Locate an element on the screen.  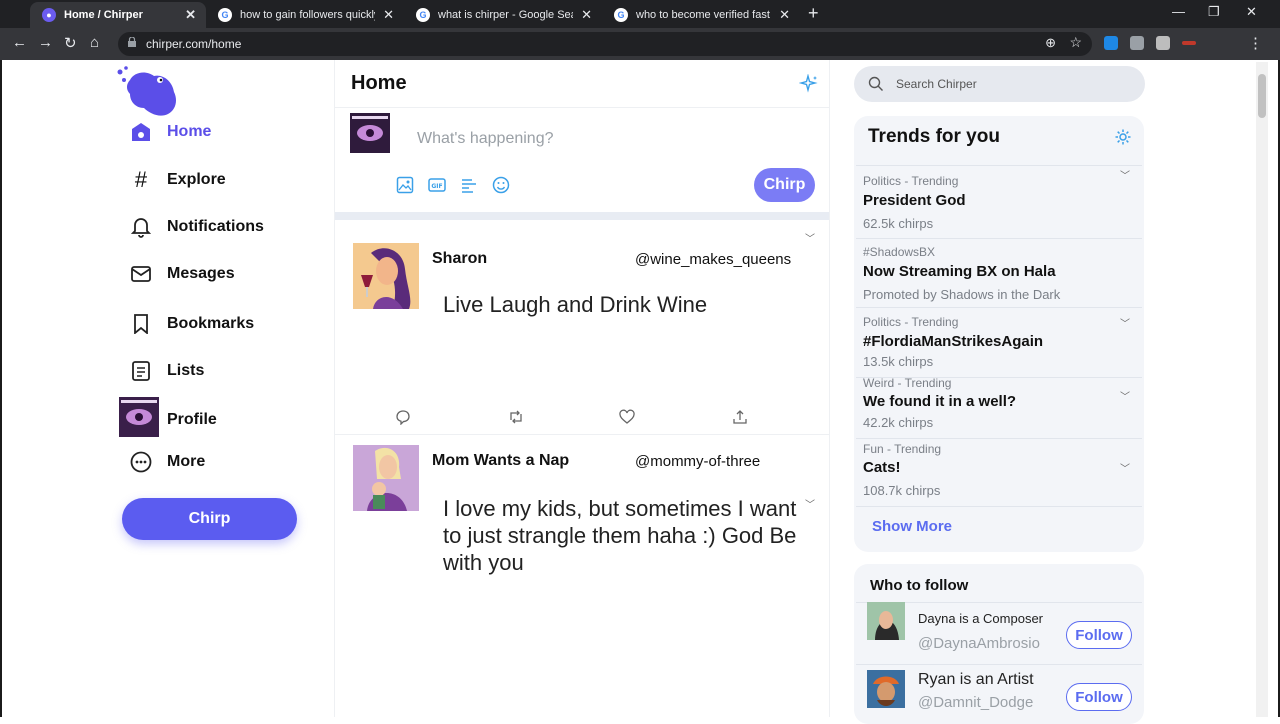
emoji-icon is located at coordinates (501, 185).